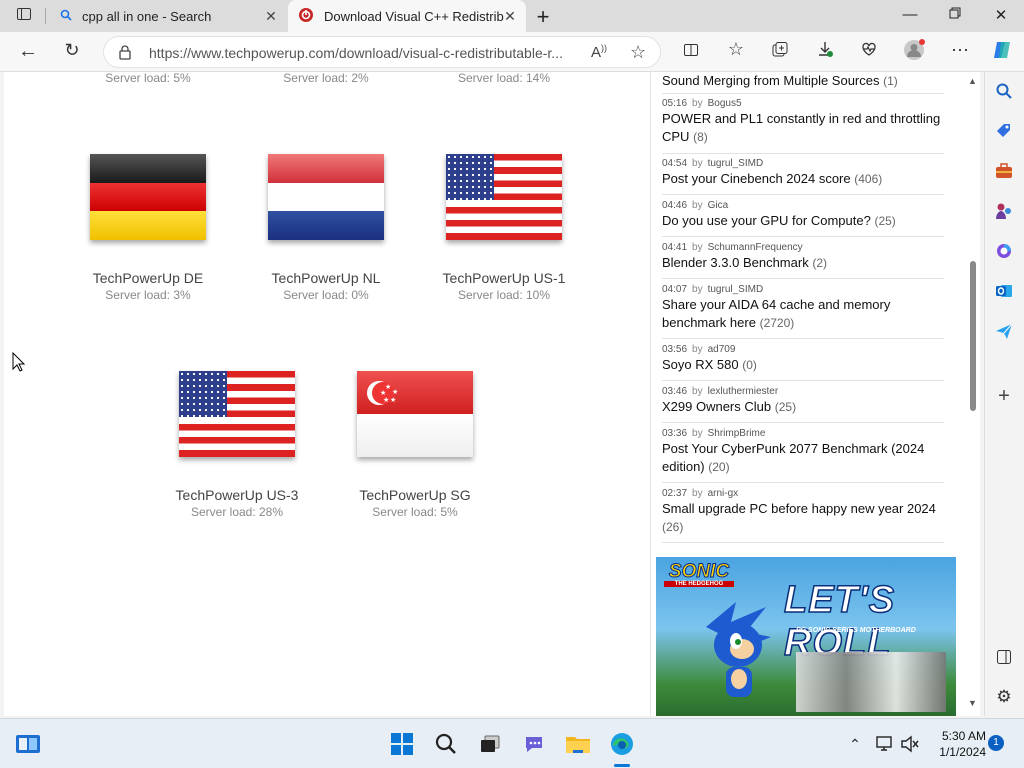  What do you see at coordinates (578, 744) in the screenshot?
I see `file-explorer-icon` at bounding box center [578, 744].